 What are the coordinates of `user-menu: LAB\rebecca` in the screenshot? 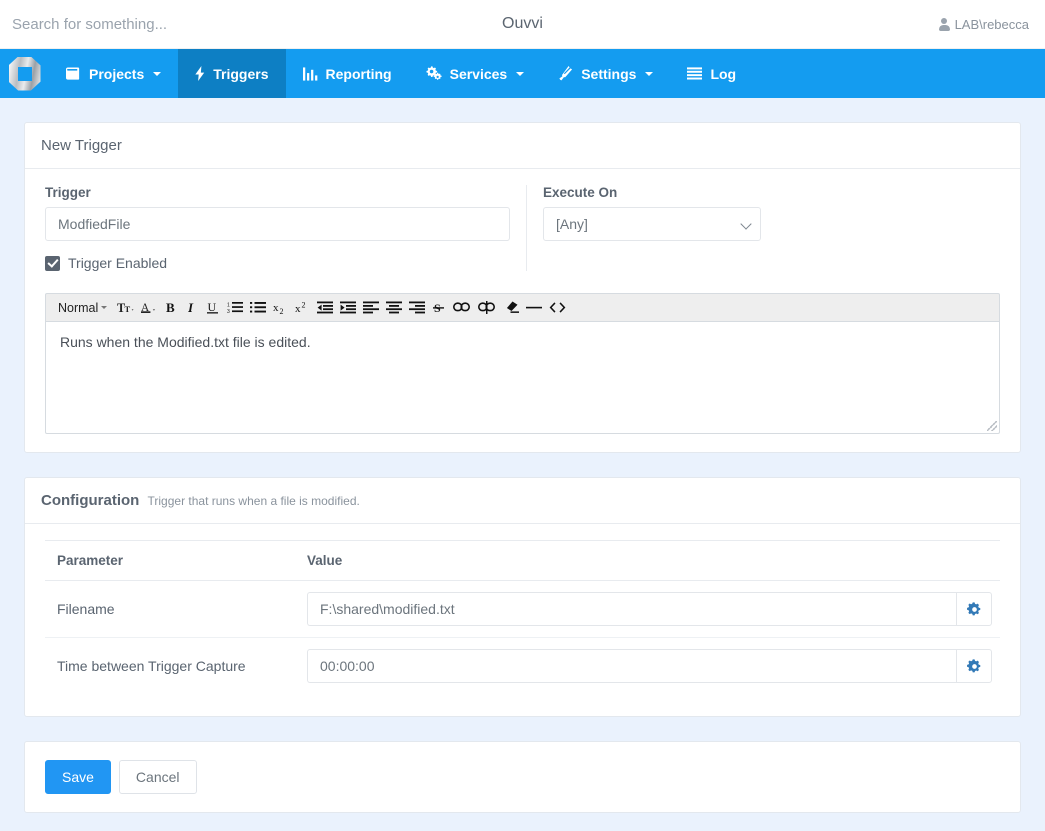 It's located at (983, 24).